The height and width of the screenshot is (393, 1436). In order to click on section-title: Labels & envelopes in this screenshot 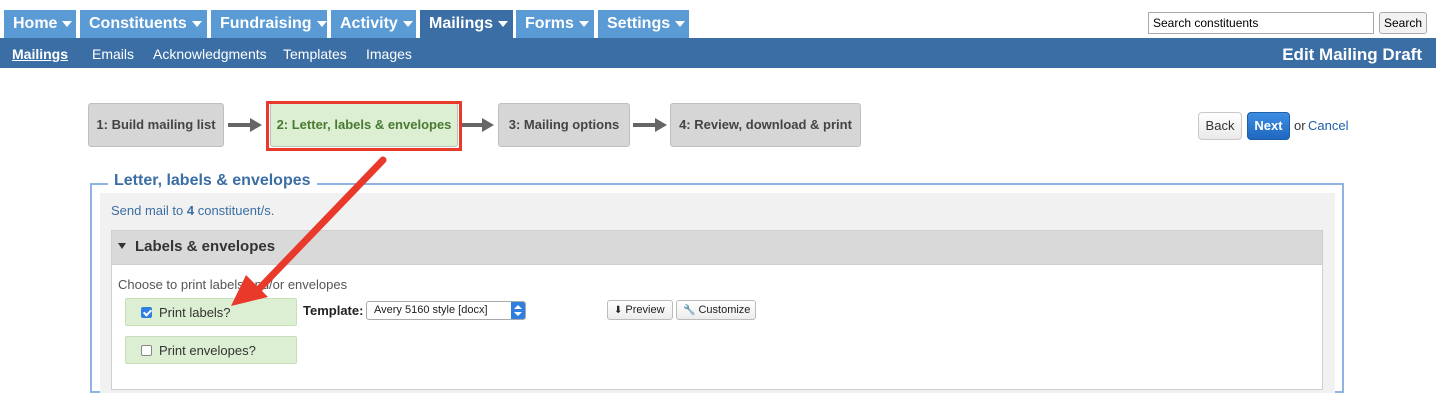, I will do `click(205, 246)`.